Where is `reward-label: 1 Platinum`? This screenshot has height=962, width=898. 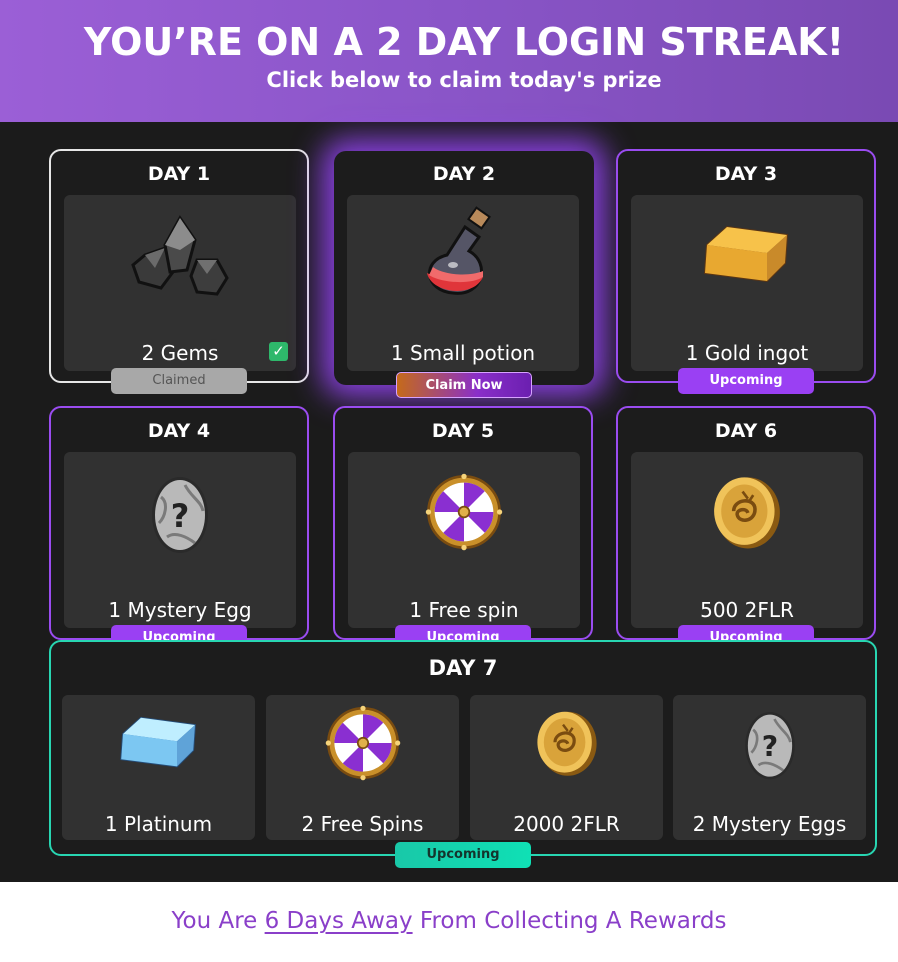 reward-label: 1 Platinum is located at coordinates (158, 824).